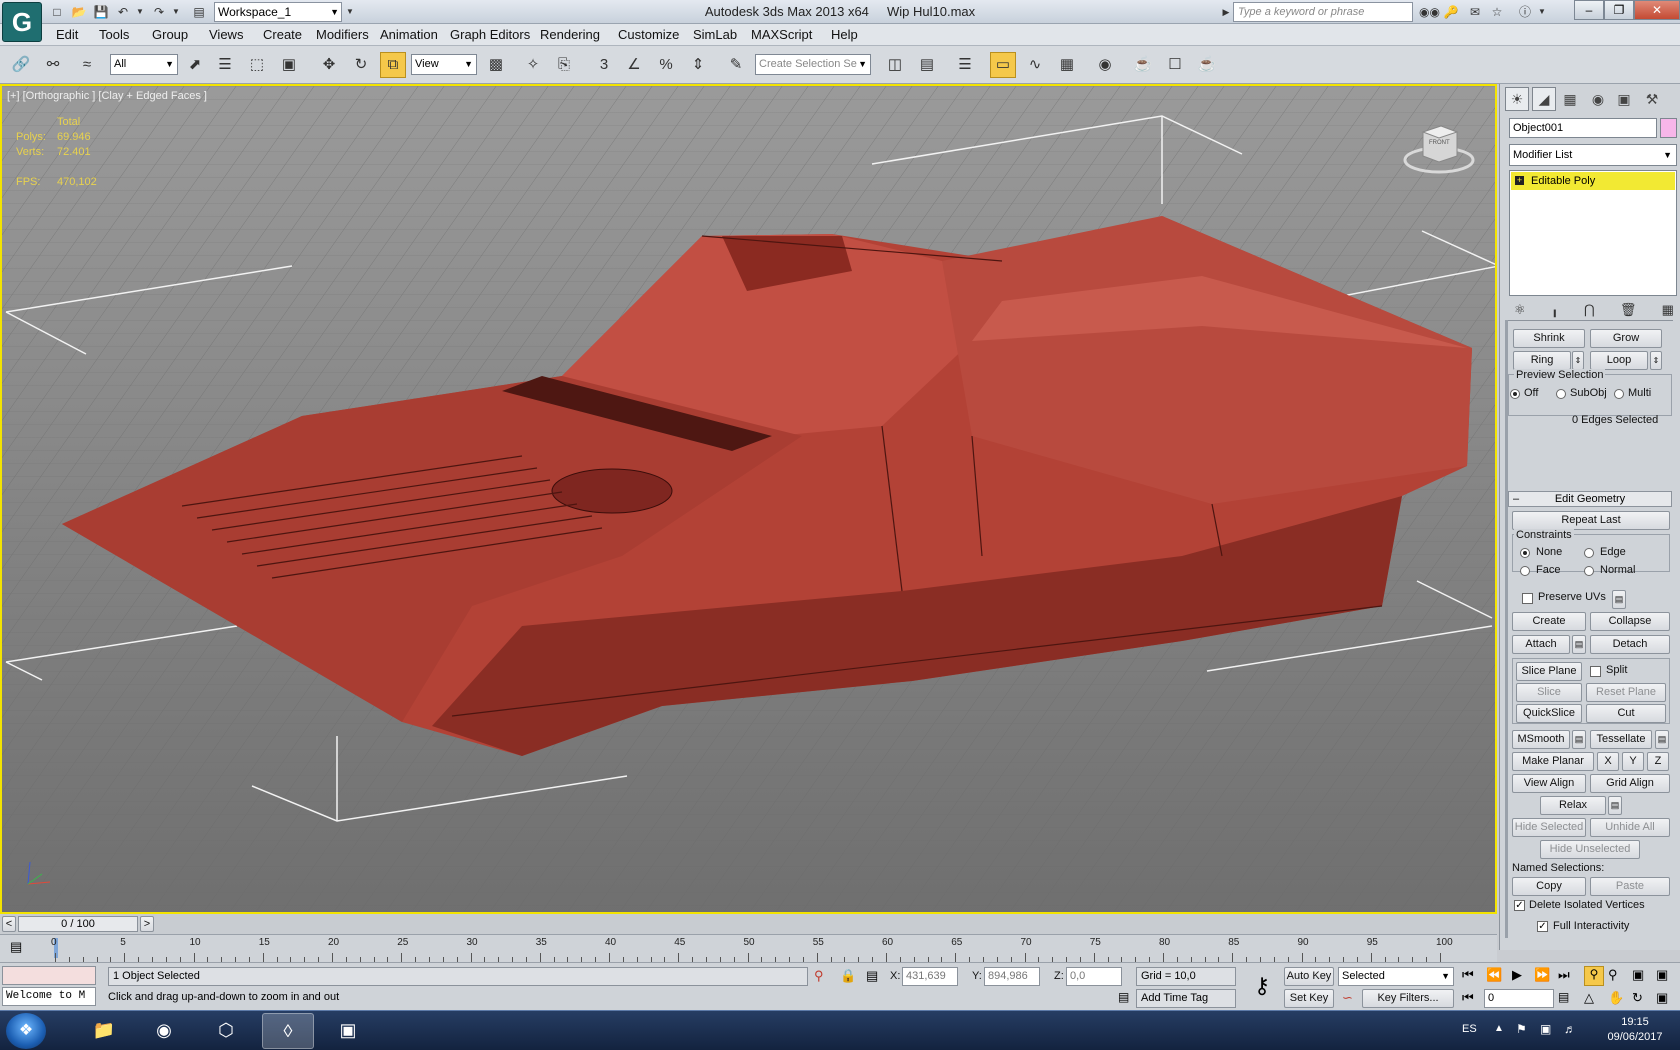  What do you see at coordinates (564, 65) in the screenshot?
I see `keyboard-shortcut-override-icon: ⎘` at bounding box center [564, 65].